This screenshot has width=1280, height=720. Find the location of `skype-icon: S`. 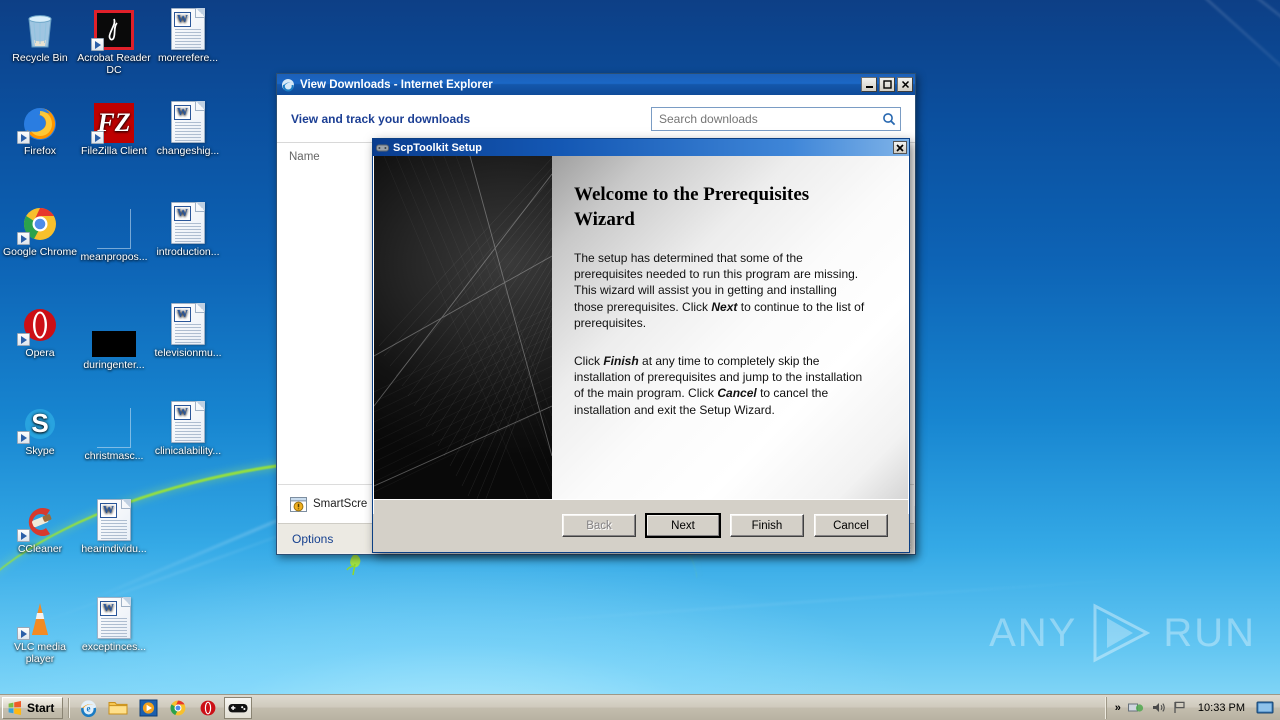

skype-icon: S is located at coordinates (40, 421).